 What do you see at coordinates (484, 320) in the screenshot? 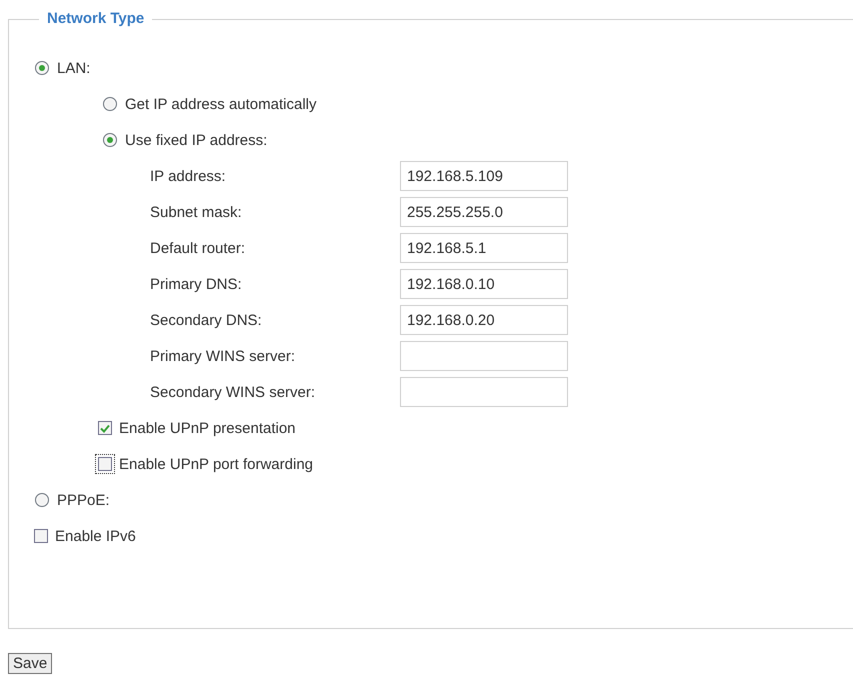
I see `input-field: 192.168.0.20` at bounding box center [484, 320].